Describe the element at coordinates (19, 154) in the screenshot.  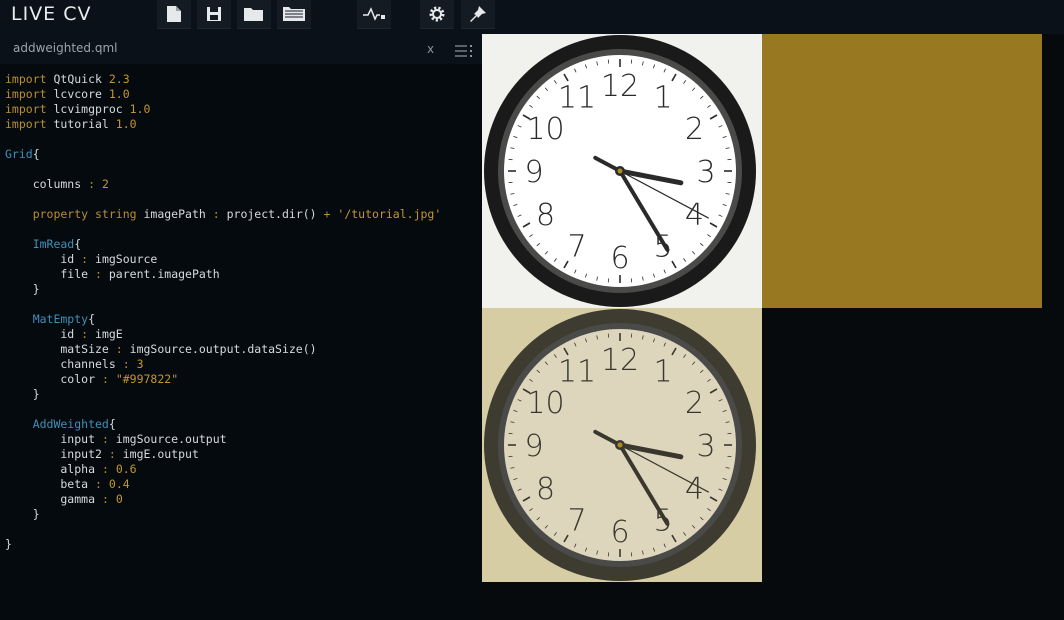
I see `code-token: Grid` at that location.